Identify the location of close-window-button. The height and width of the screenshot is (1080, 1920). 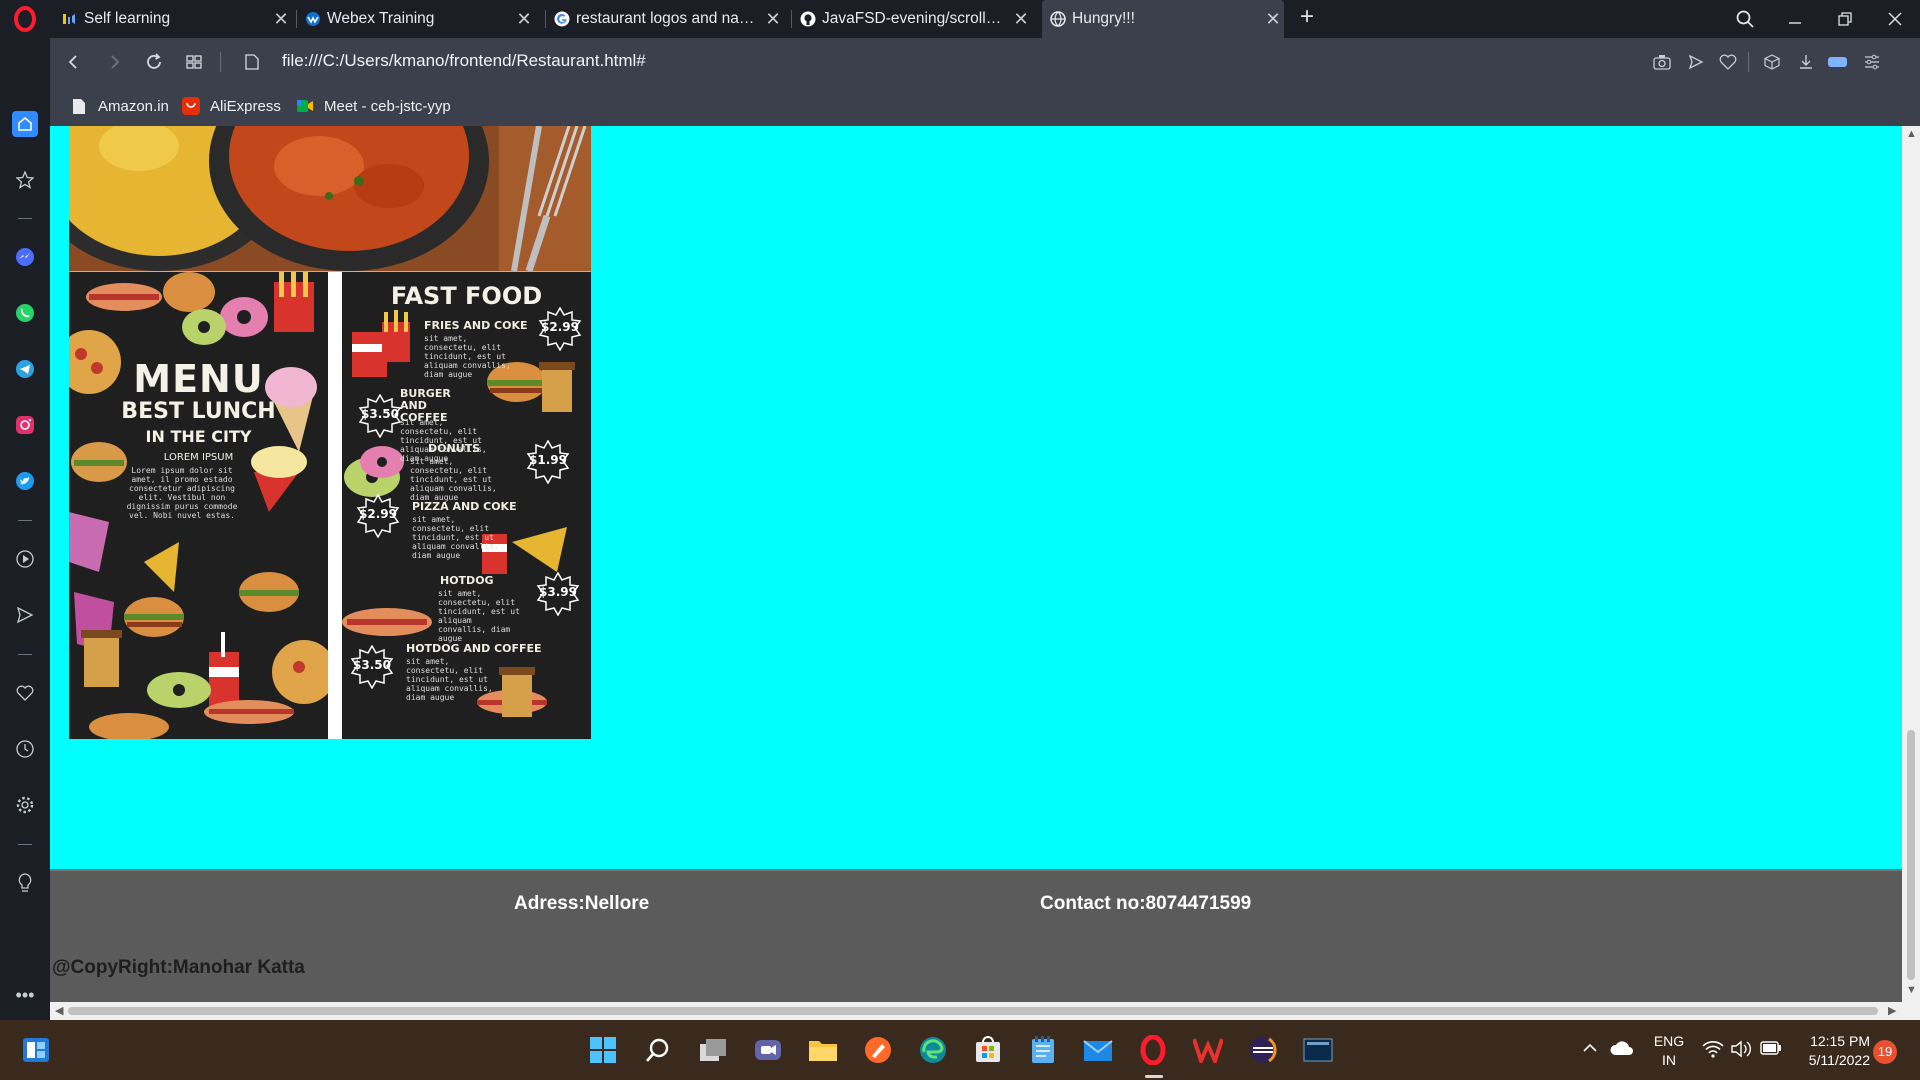
(1895, 19).